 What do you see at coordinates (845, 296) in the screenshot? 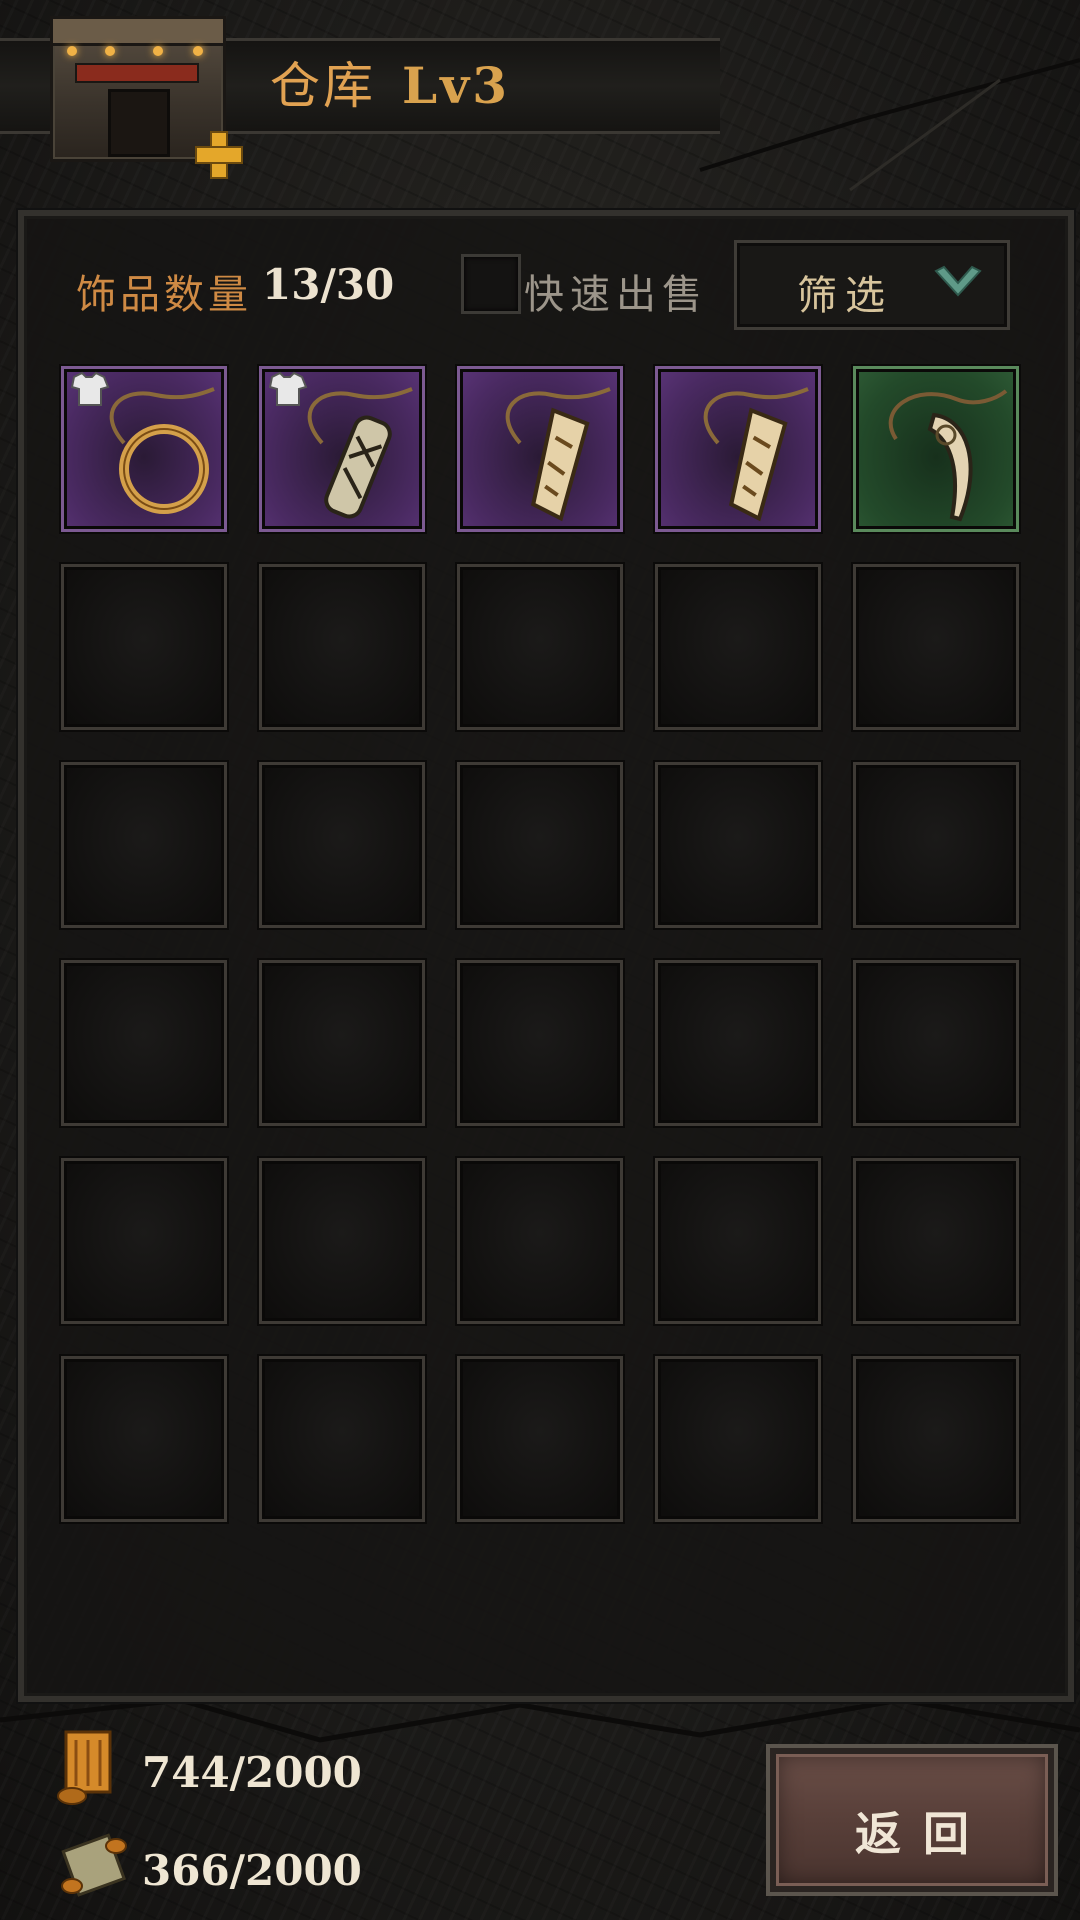
I see `filter-label: 筛选` at bounding box center [845, 296].